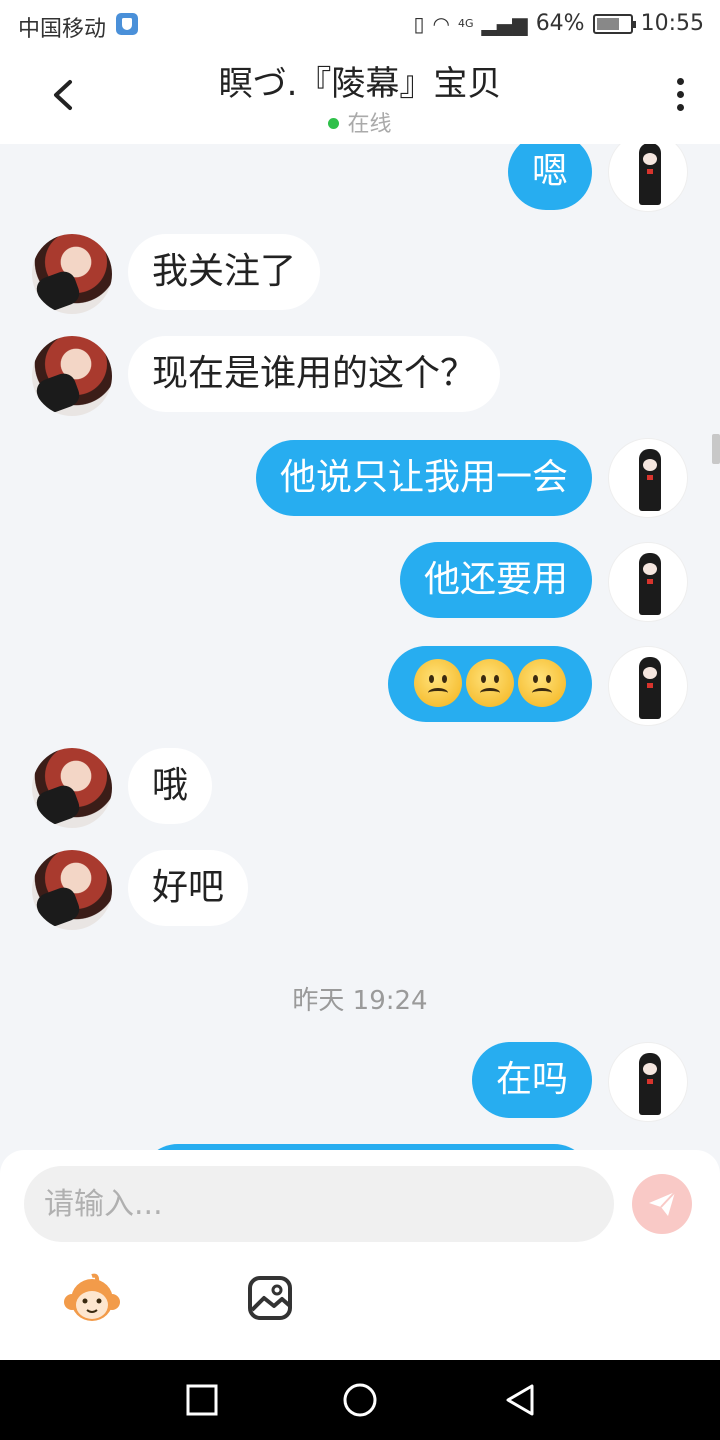 The image size is (720, 1440). What do you see at coordinates (360, 1001) in the screenshot?
I see `timestamp-divider: 昨天 19:24` at bounding box center [360, 1001].